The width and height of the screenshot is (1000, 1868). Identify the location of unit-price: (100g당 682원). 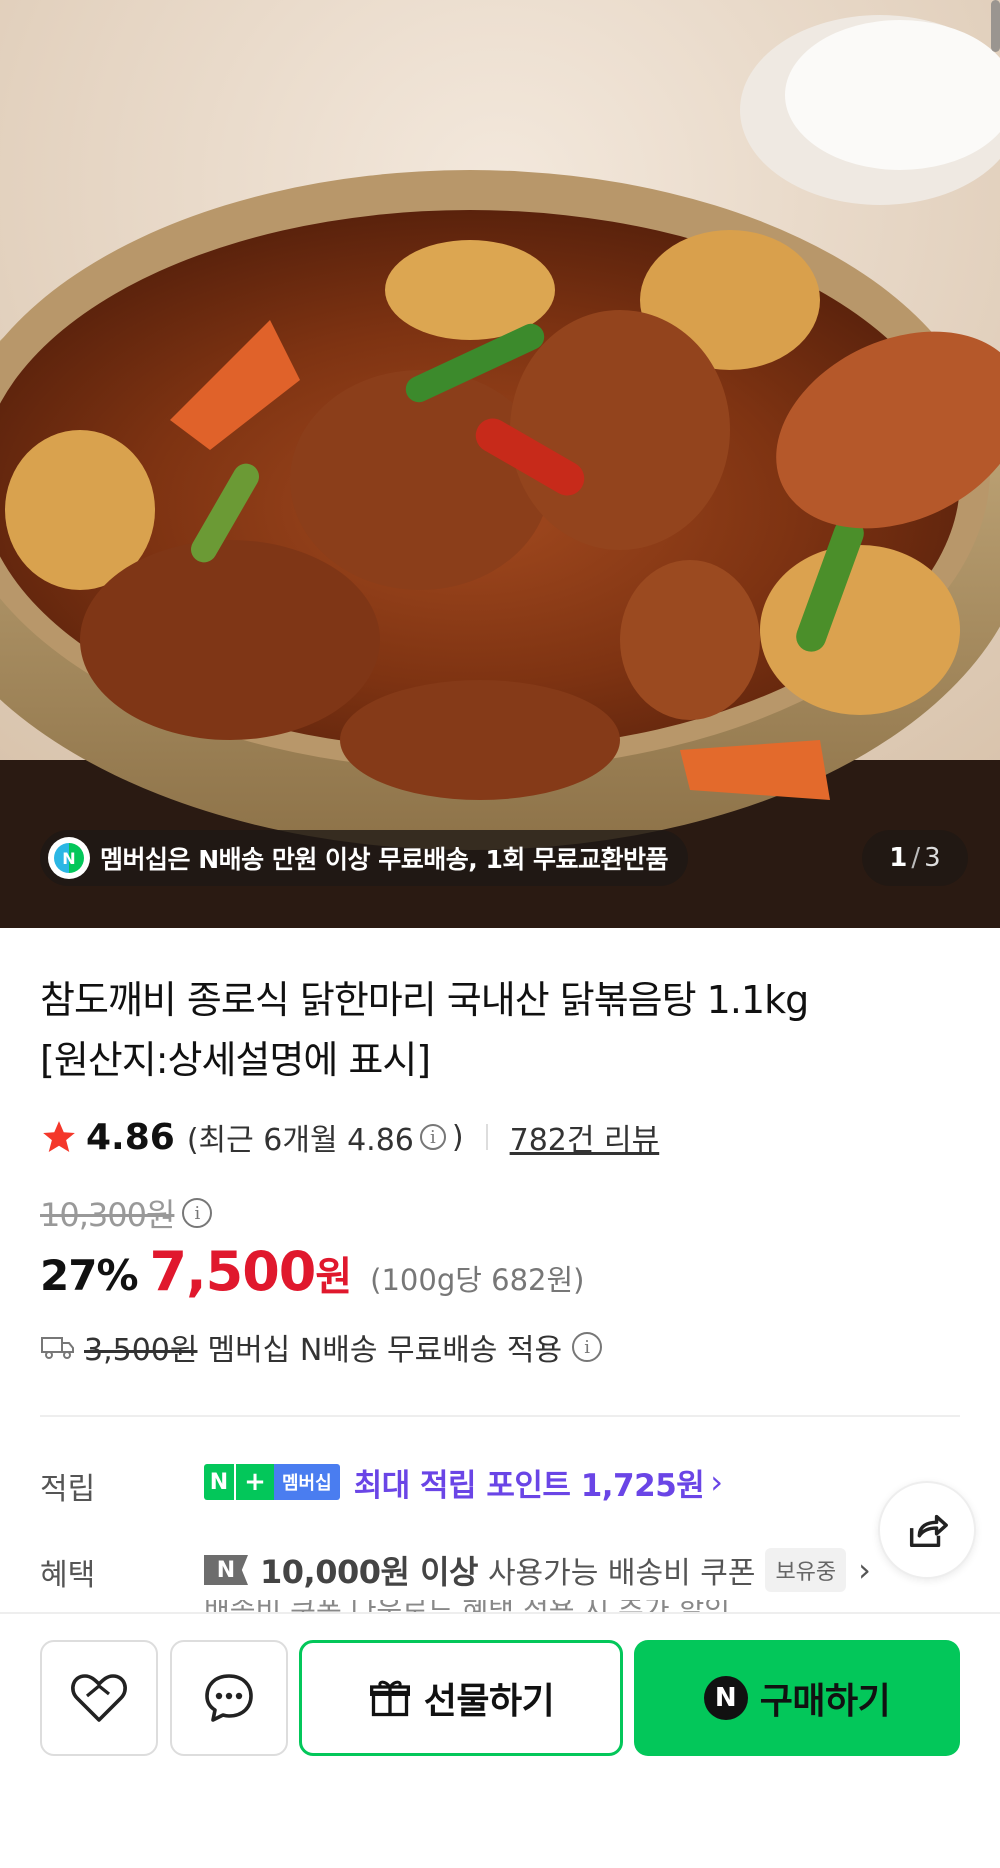
(477, 1280).